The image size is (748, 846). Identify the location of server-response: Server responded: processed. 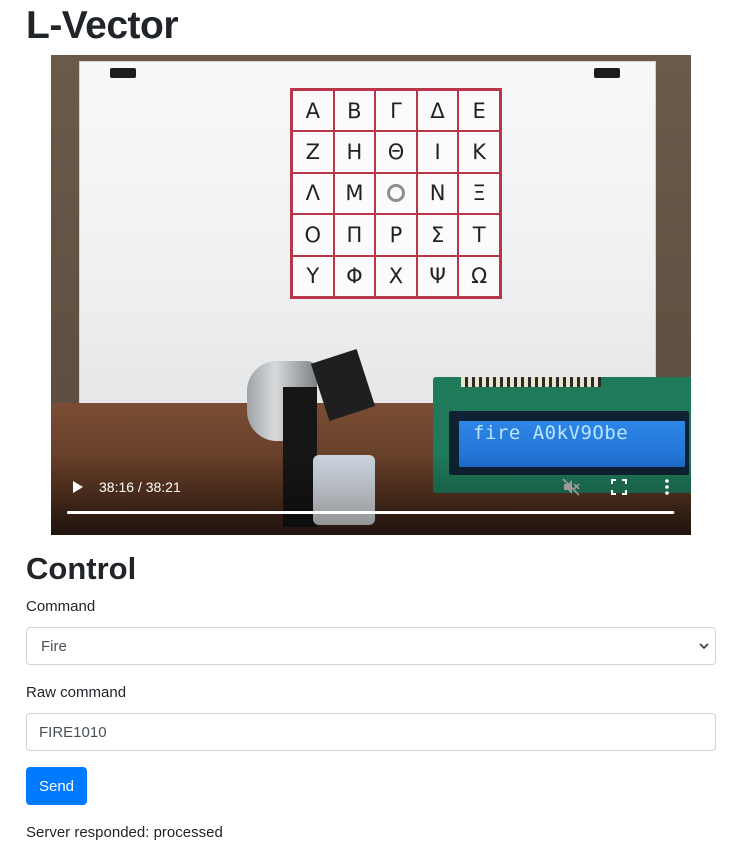
(124, 832).